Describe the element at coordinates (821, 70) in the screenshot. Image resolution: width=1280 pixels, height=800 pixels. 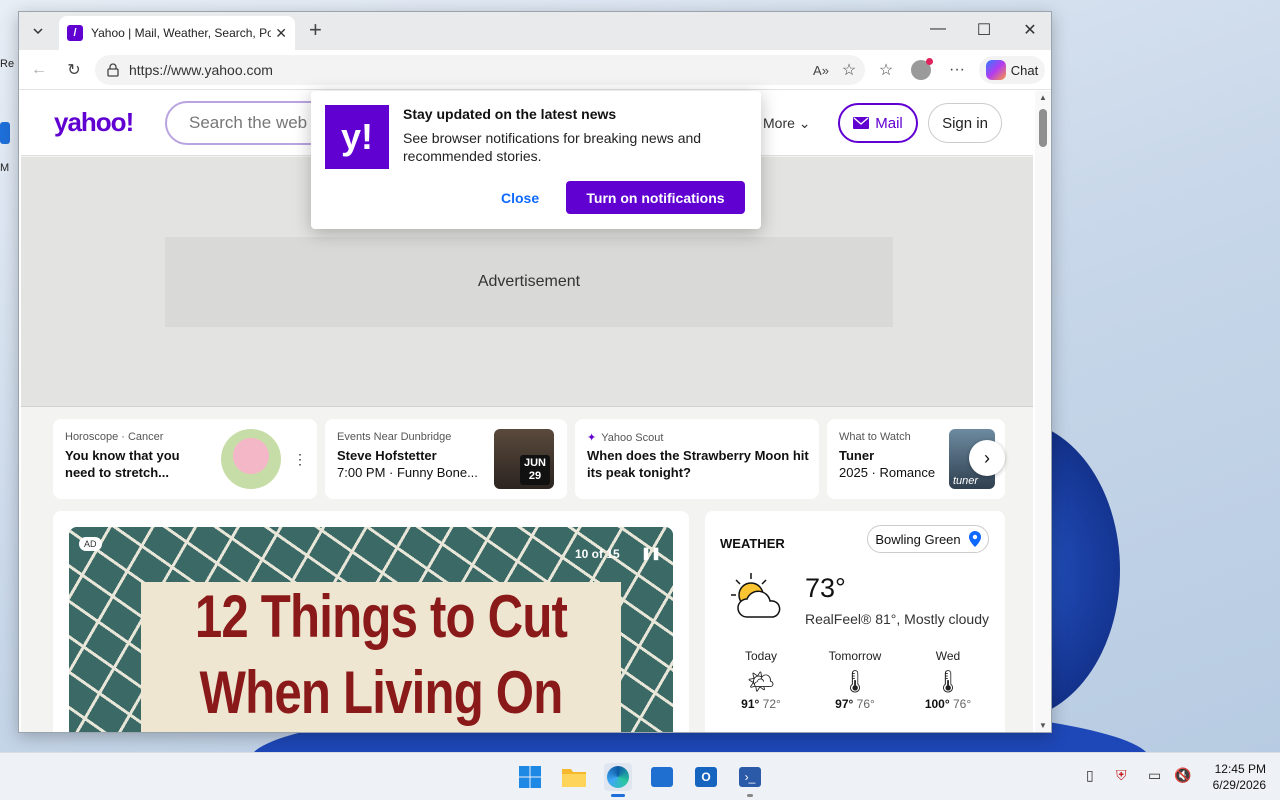
I see `read-aloud-icon: A»` at that location.